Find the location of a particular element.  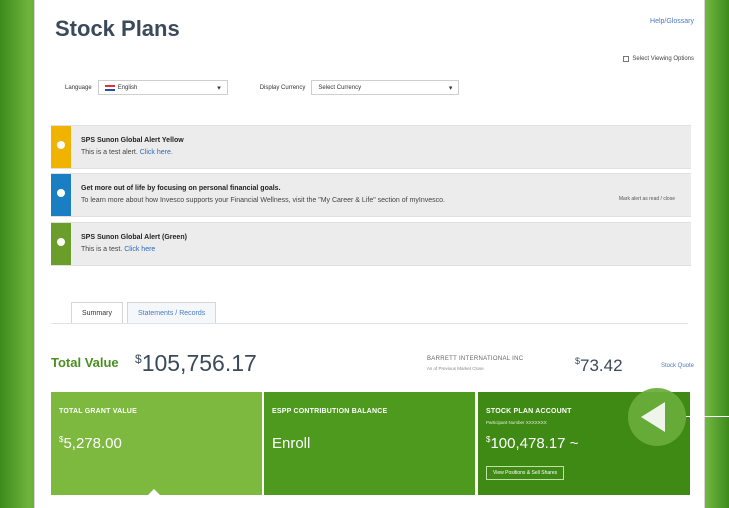

alert-body: This is a test. Click here is located at coordinates (118, 249).